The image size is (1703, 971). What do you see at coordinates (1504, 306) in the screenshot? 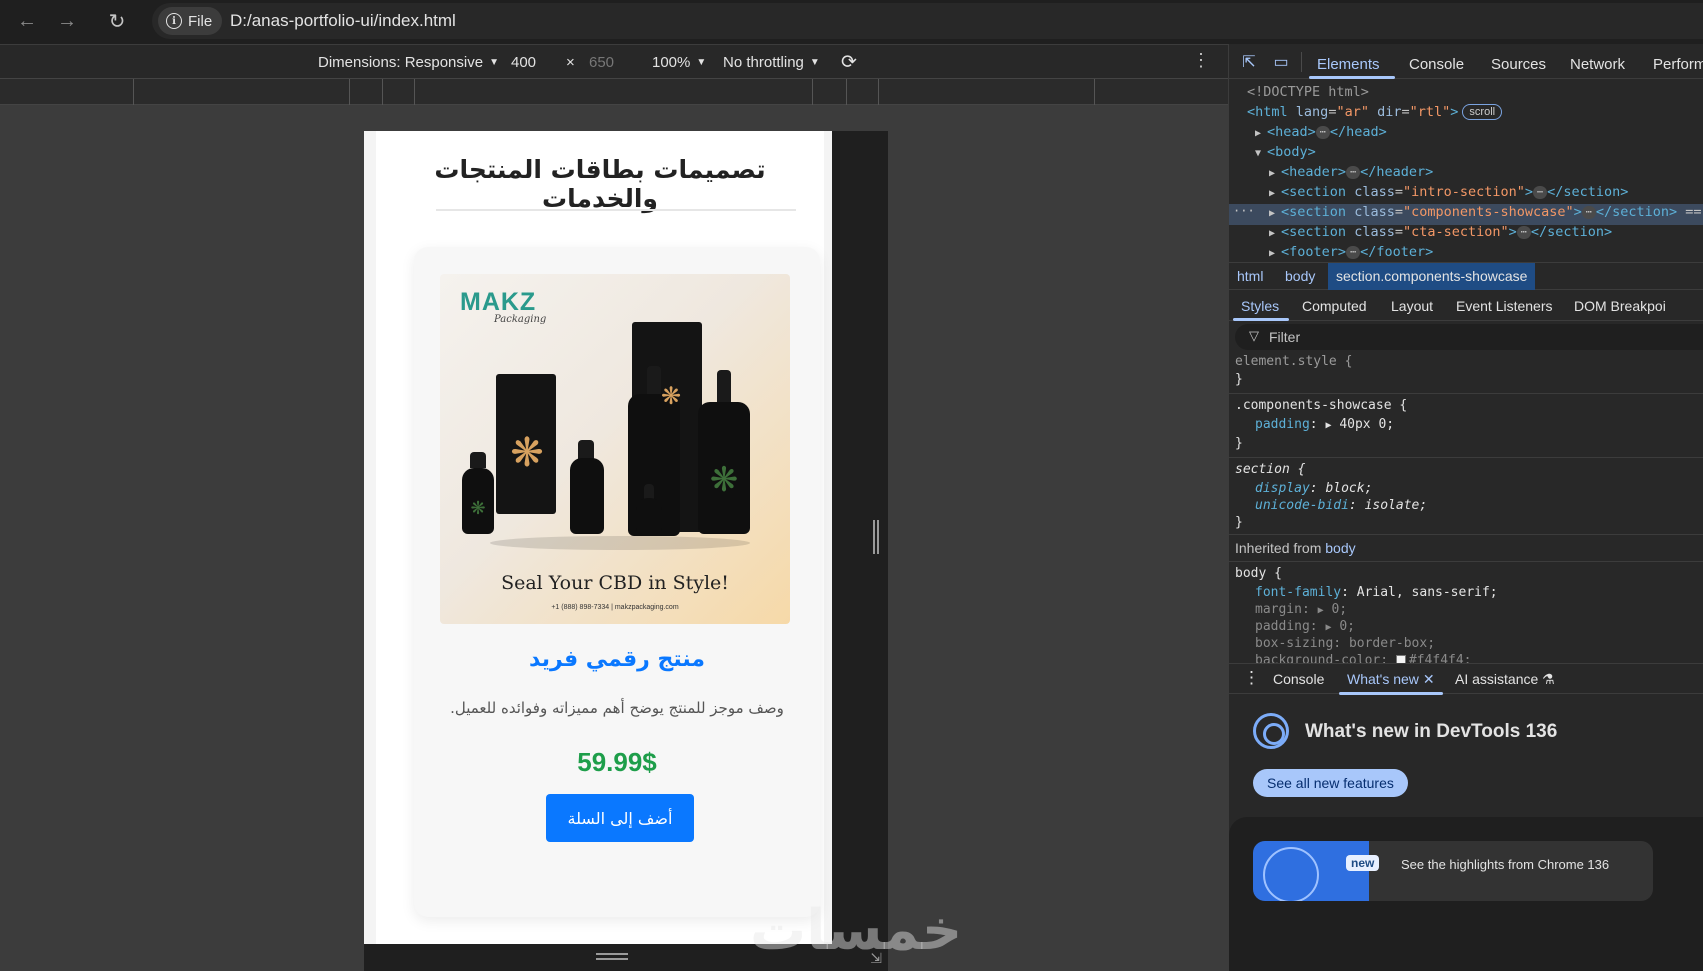
I see `tab-event-listeners: Event Listeners` at bounding box center [1504, 306].